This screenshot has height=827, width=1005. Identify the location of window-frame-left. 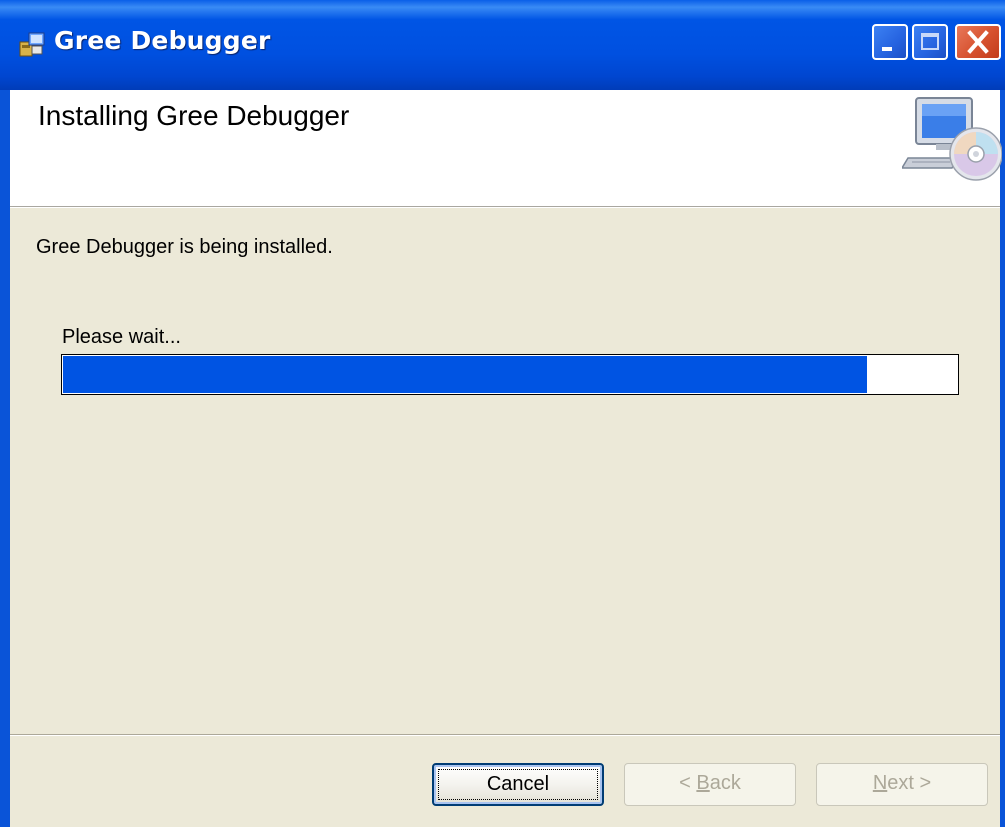
(5, 458).